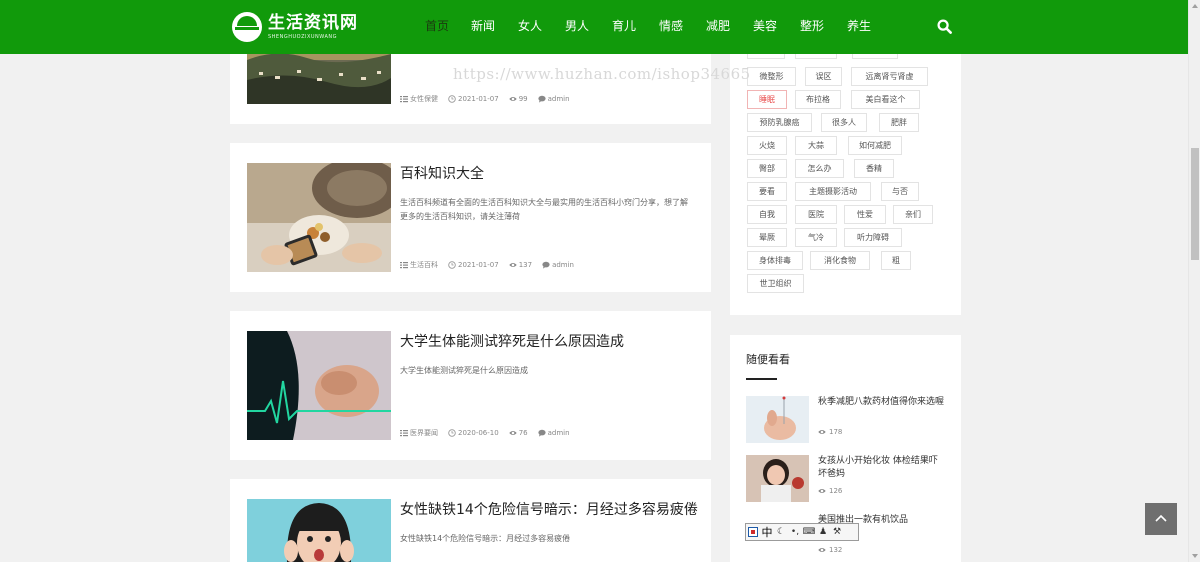 This screenshot has width=1200, height=562. What do you see at coordinates (478, 433) in the screenshot?
I see `date-label: 2020-06-10` at bounding box center [478, 433].